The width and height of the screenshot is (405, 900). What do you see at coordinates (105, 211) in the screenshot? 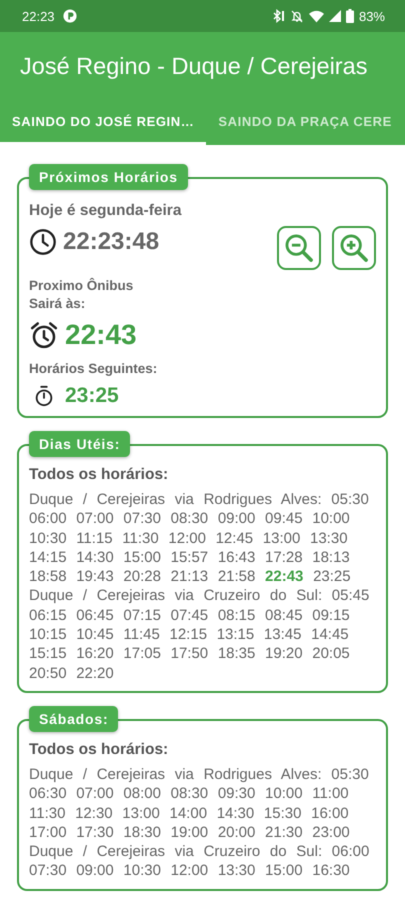
I see `day-label: Hoje é segunda-feira` at bounding box center [105, 211].